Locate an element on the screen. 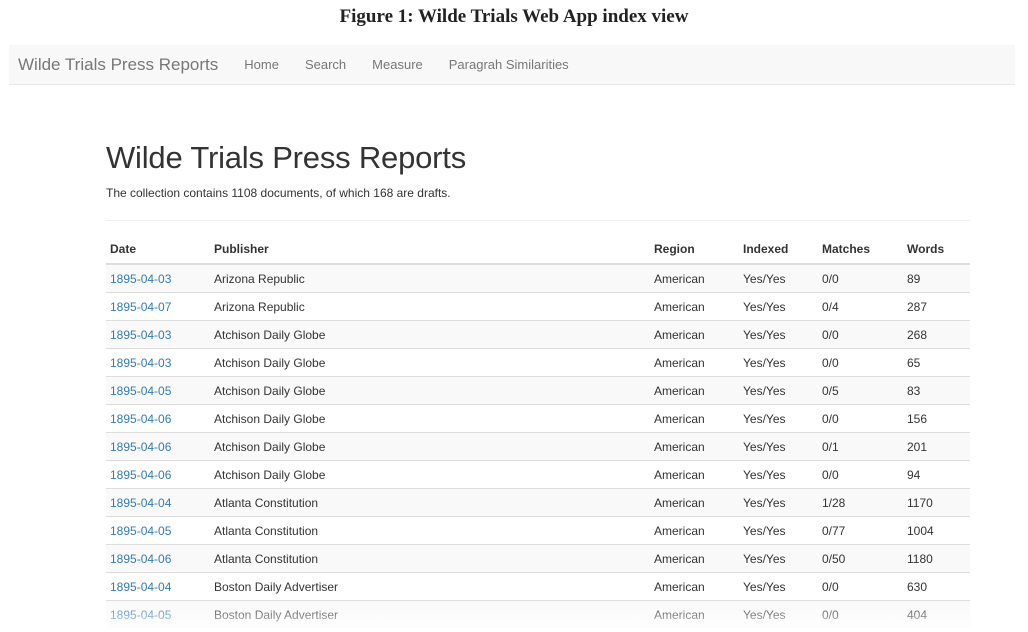 The image size is (1028, 632). cell-words: 156 is located at coordinates (936, 418).